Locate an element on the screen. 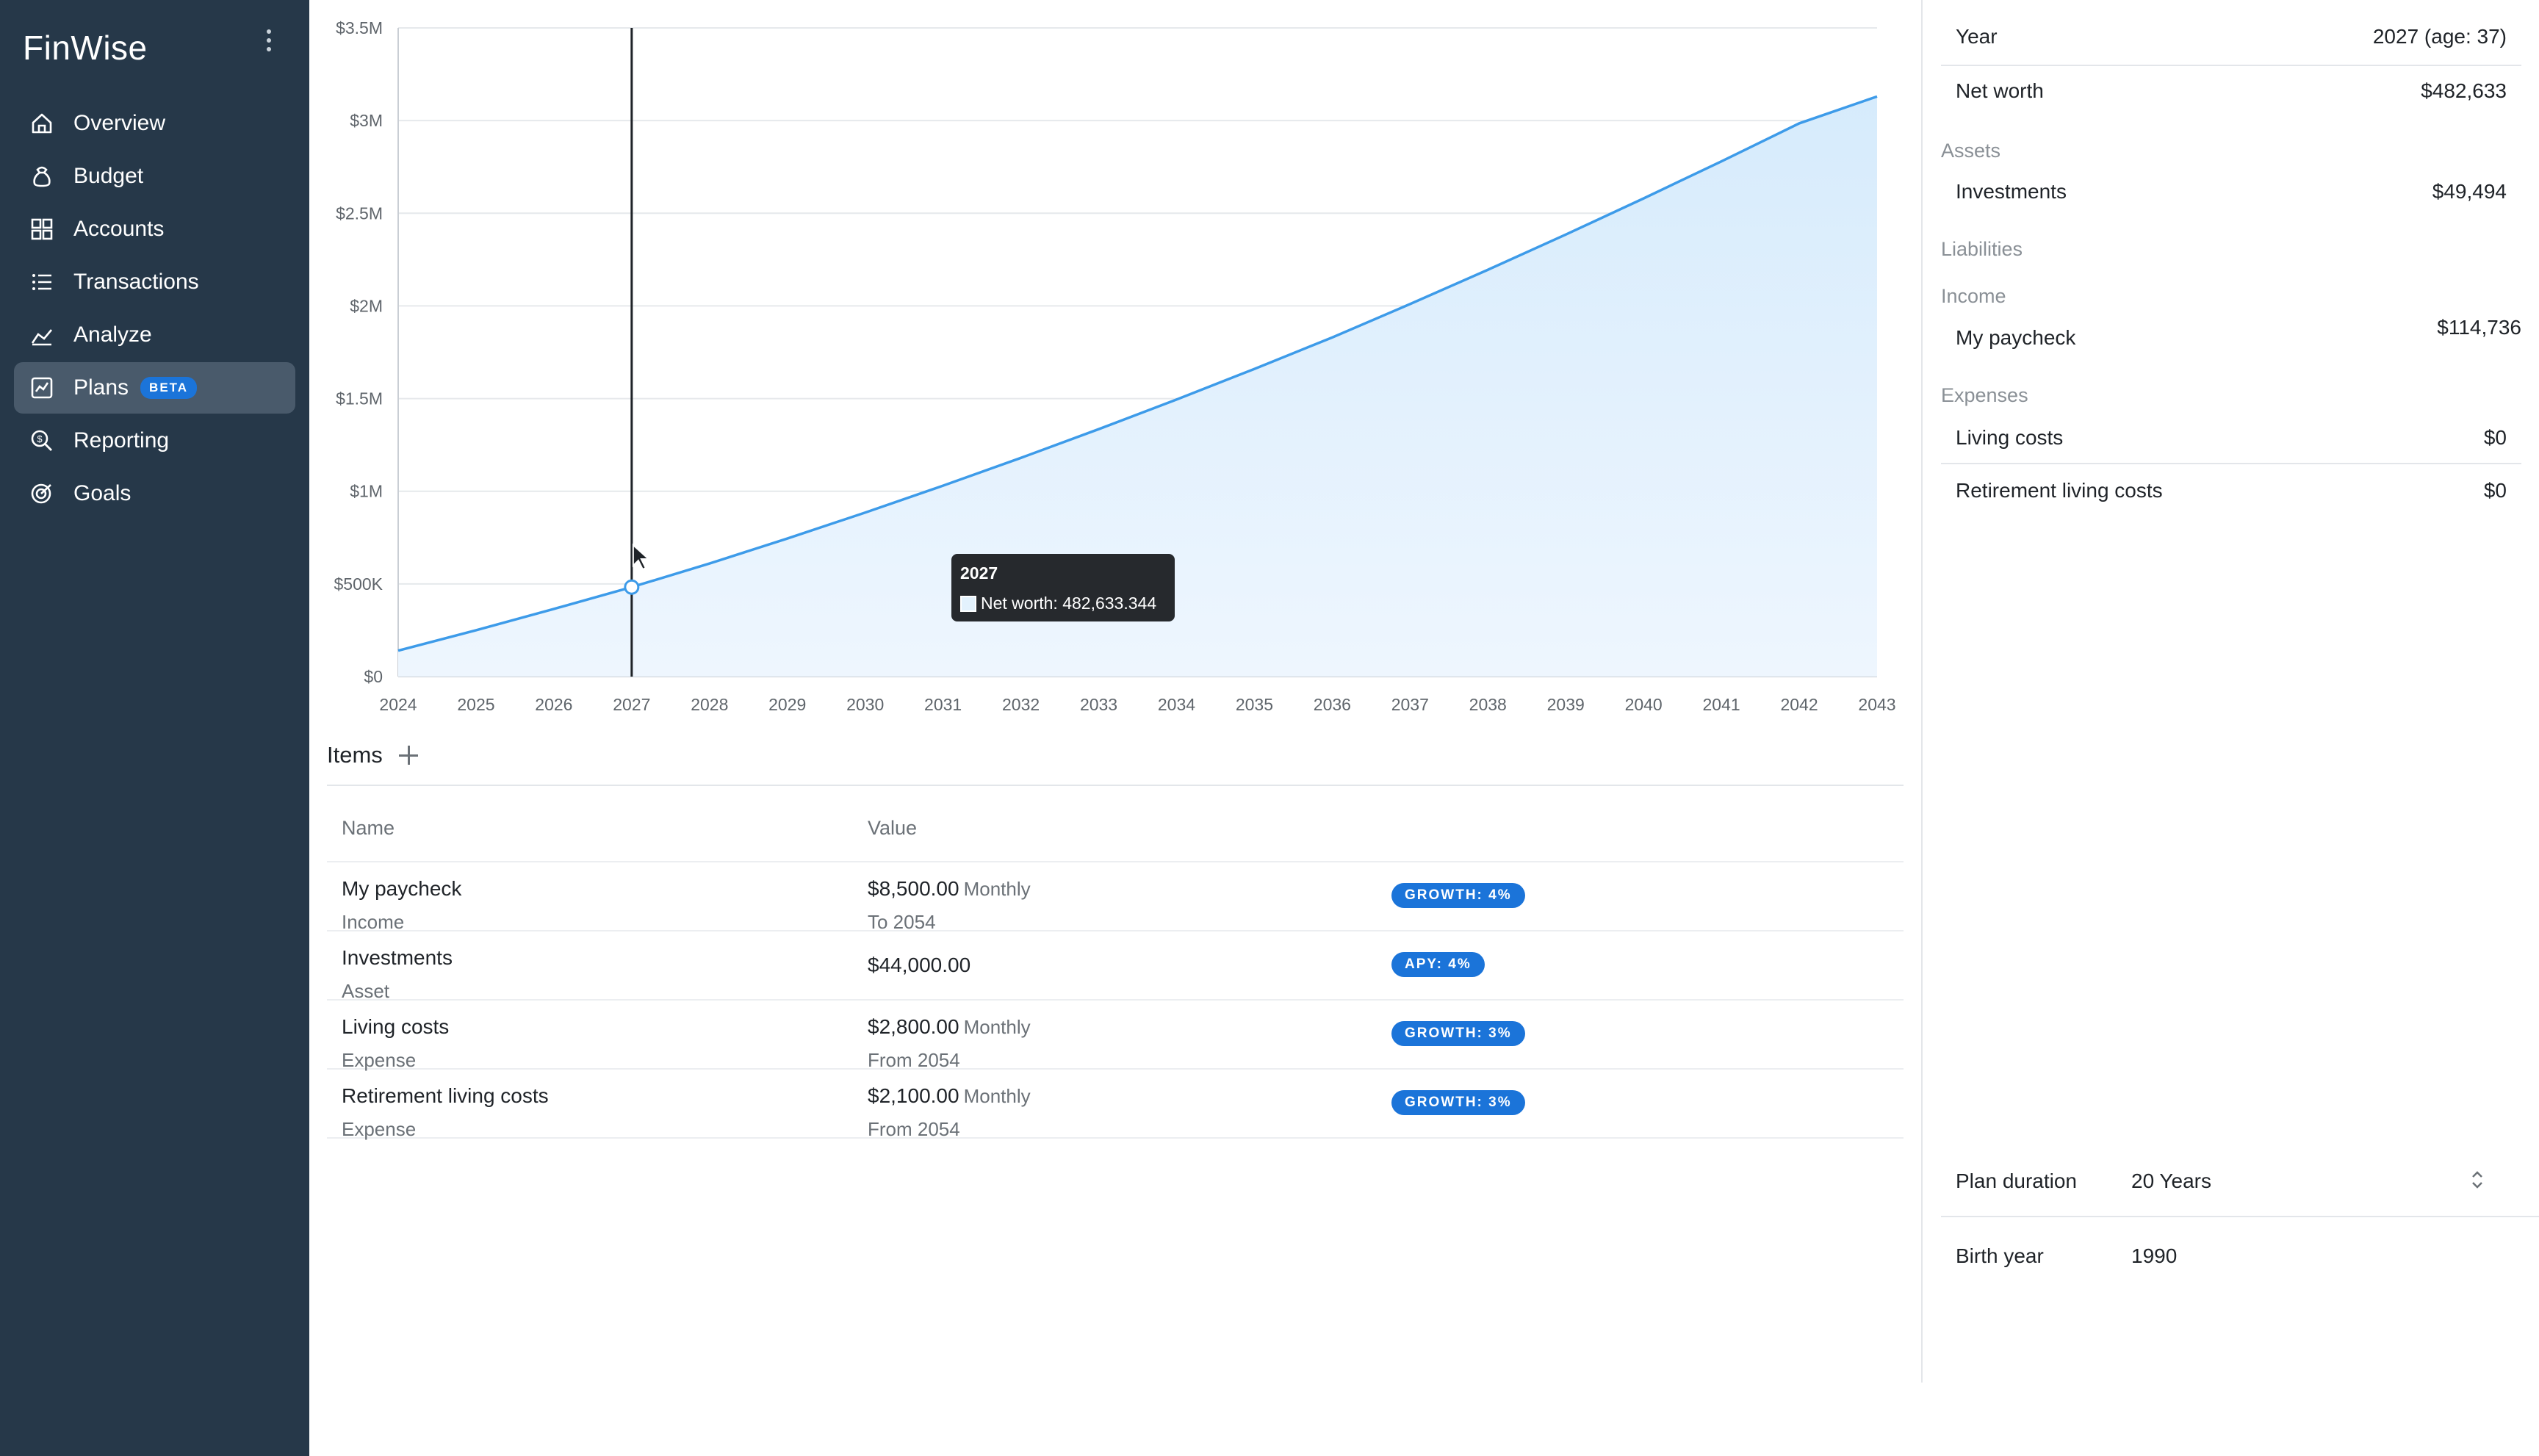 Image resolution: width=2539 pixels, height=1456 pixels. summary-year-value: 2027 (age: 37) is located at coordinates (2439, 36).